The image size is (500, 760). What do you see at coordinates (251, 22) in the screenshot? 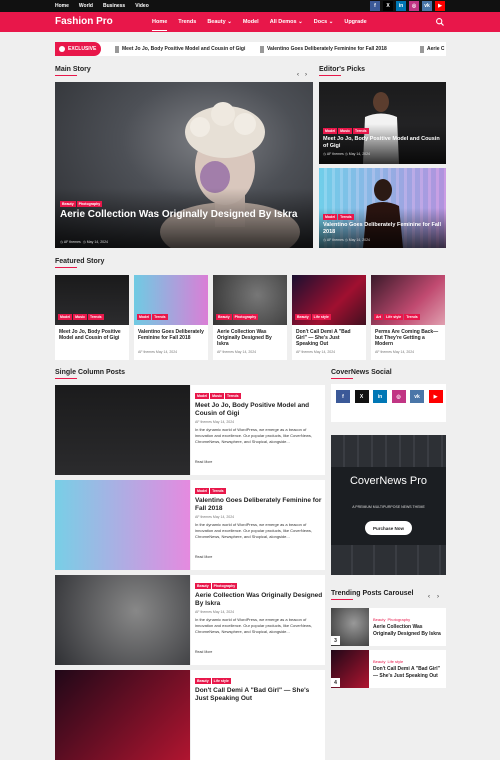
I see `nav-item: Model` at bounding box center [251, 22].